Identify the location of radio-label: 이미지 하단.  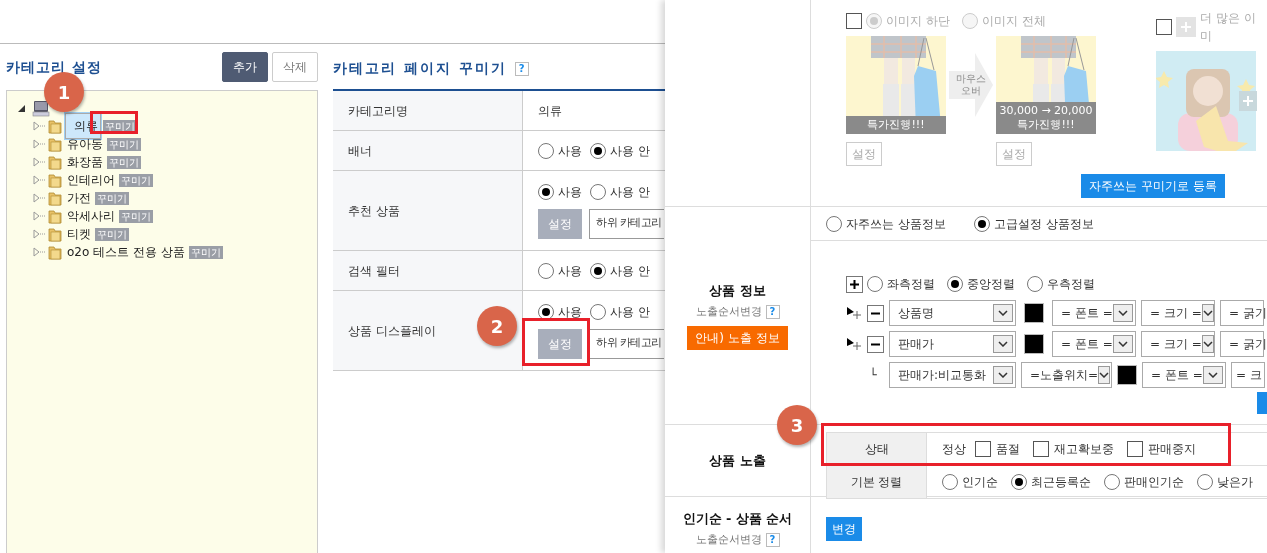
(918, 21).